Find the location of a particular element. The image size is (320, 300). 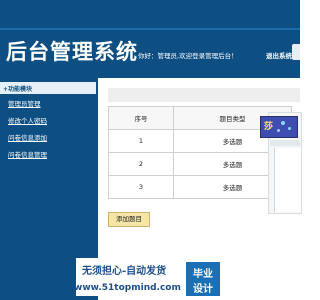

table-row: 3 多选题 is located at coordinates (200, 187).